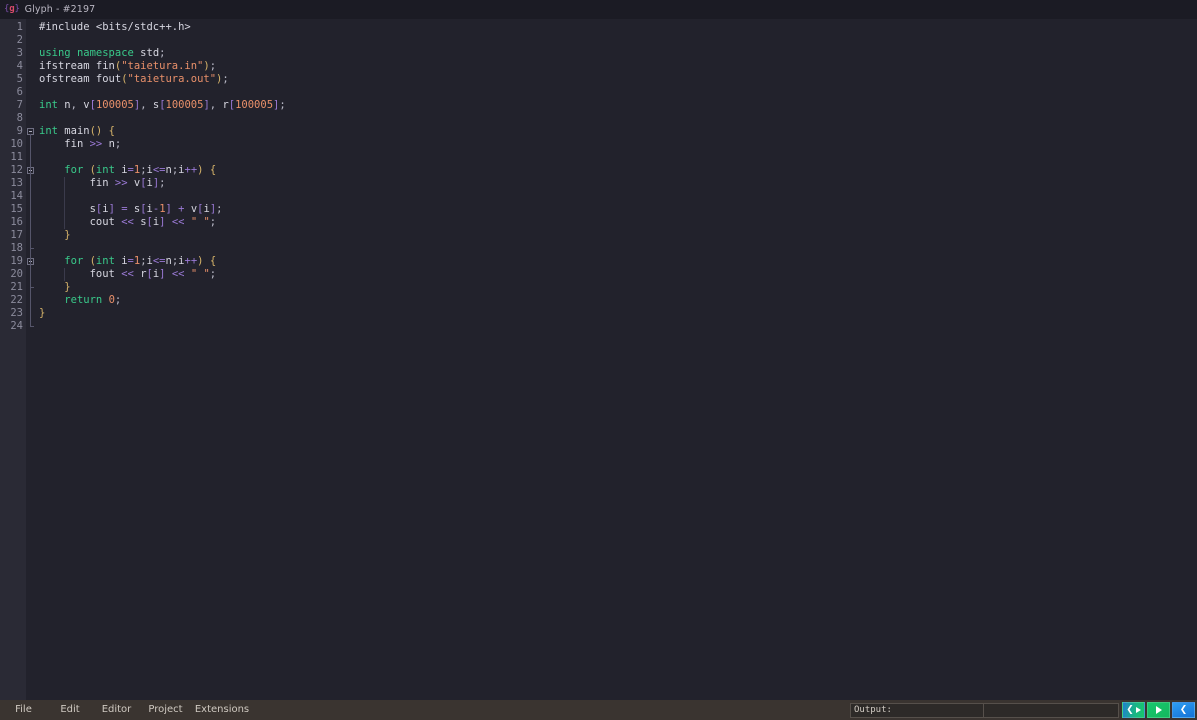  What do you see at coordinates (19, 131) in the screenshot?
I see `line-number: 9` at bounding box center [19, 131].